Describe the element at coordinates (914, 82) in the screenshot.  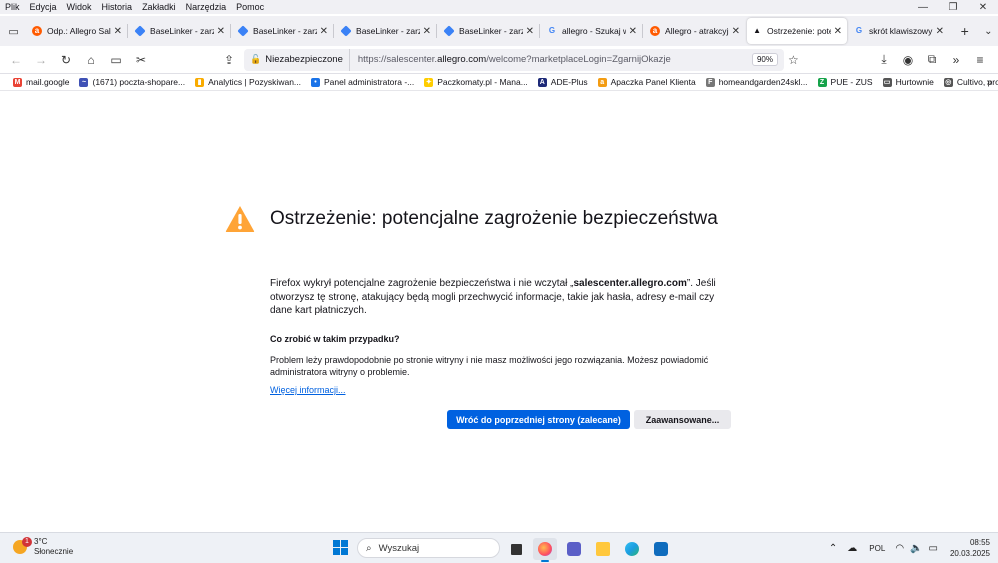
I see `bookmark-label: Hurtownie` at that location.